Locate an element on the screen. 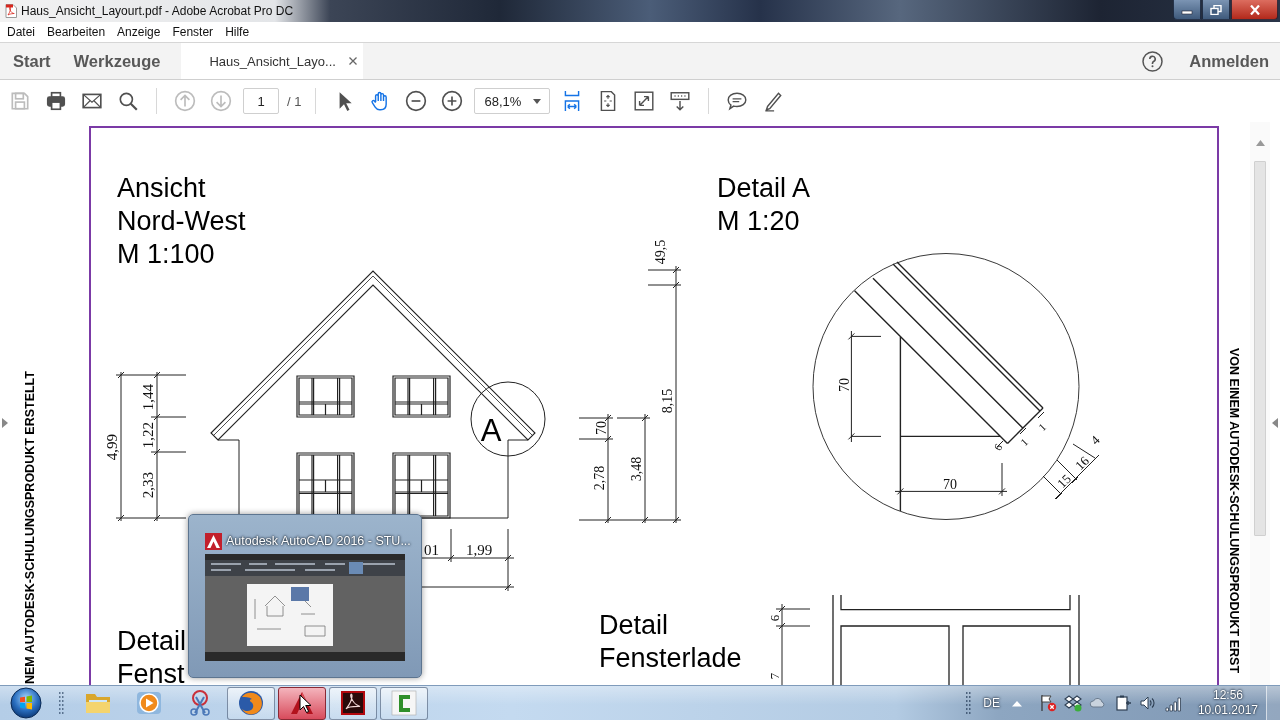  scroll-thumb is located at coordinates (1260, 348).